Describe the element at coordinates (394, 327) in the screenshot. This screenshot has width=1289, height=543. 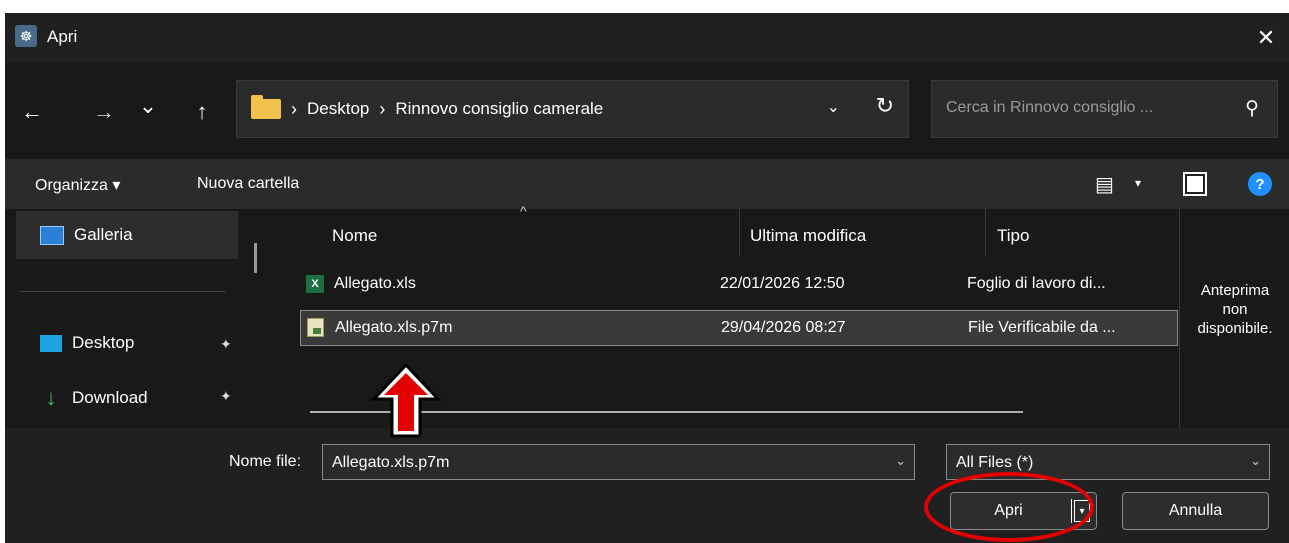
I see `file-name: Allegato.xls.p7m` at that location.